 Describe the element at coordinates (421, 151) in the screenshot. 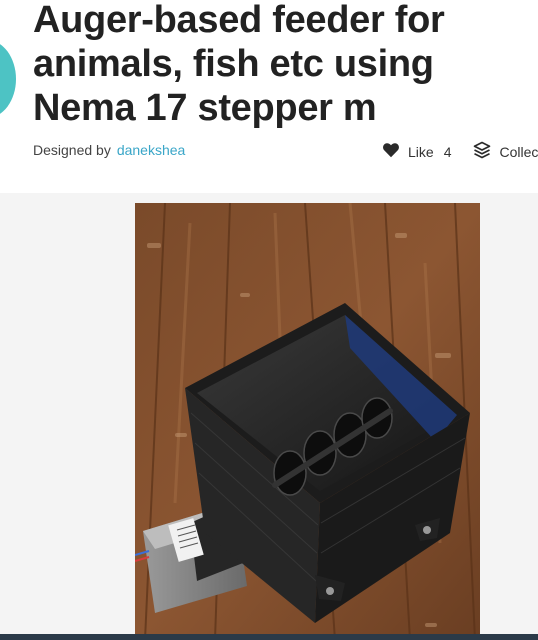

I see `like-label: Like` at that location.